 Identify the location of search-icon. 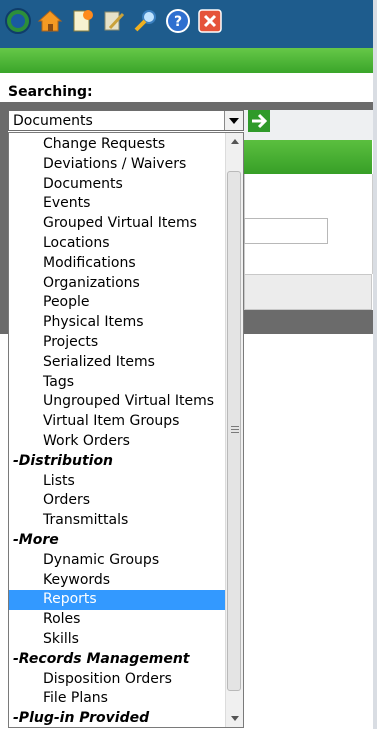
(146, 21).